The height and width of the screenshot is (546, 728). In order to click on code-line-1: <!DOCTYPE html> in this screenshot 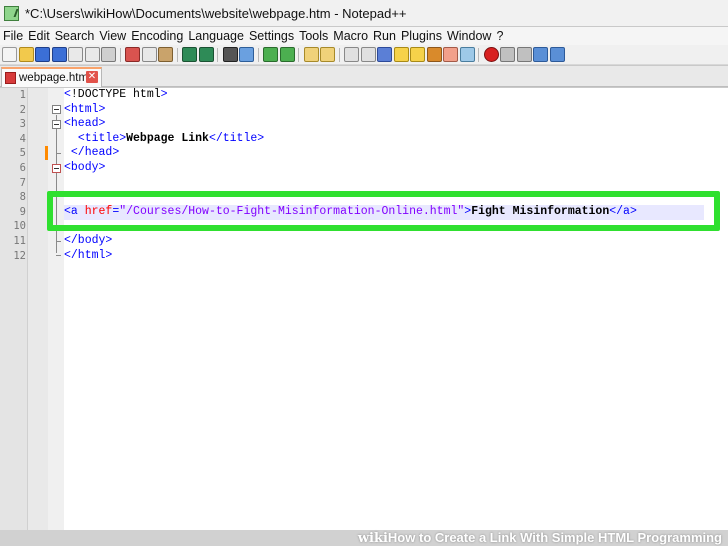, I will do `click(350, 95)`.